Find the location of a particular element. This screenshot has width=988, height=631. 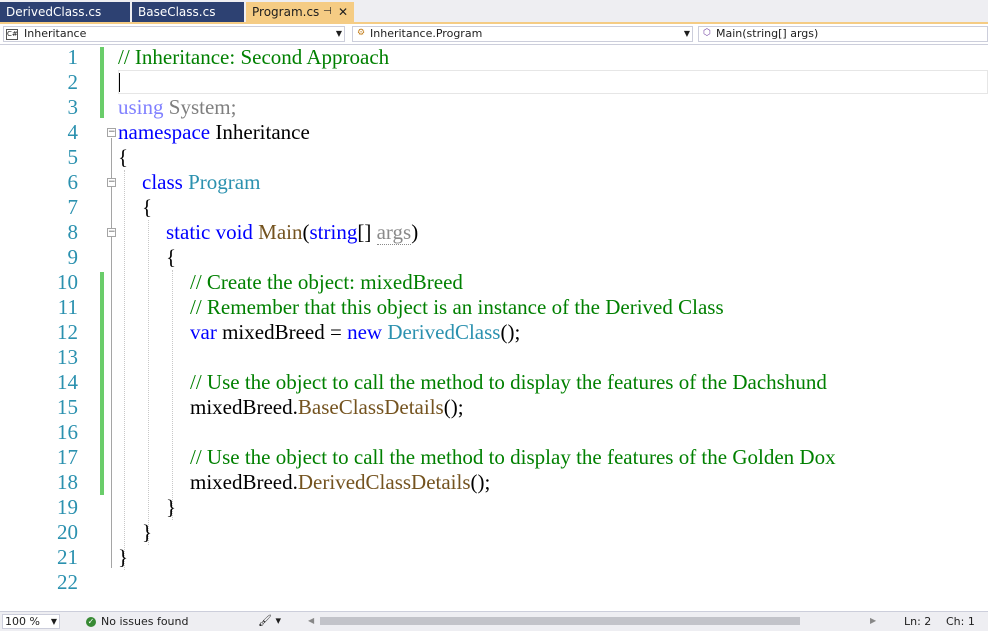

code-line-15: mixedBreed.BaseClassDetails(); is located at coordinates (327, 407).